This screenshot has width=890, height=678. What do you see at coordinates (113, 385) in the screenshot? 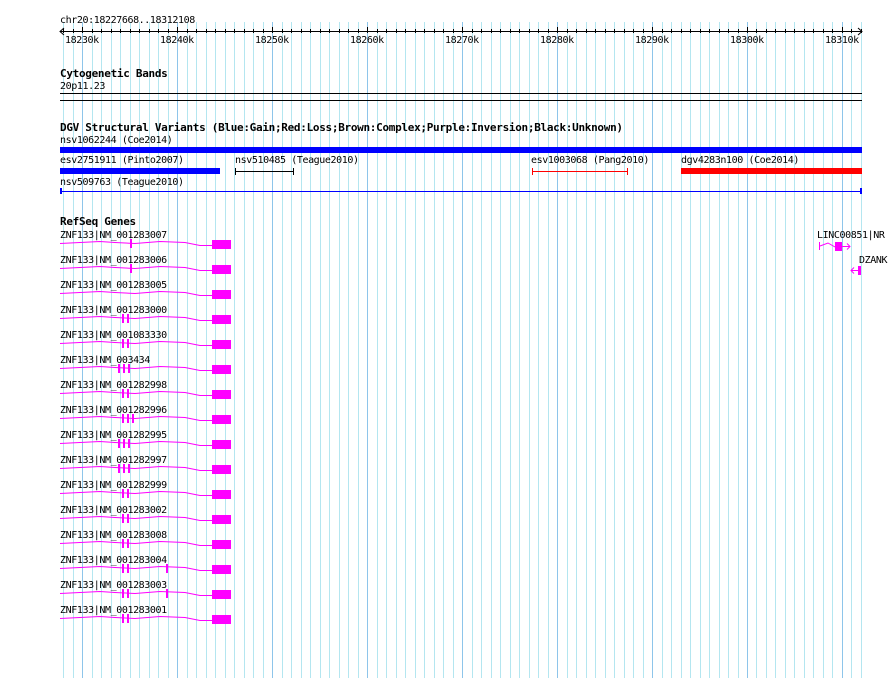
I see `gene-label: ZNF133|NM_001282998` at bounding box center [113, 385].